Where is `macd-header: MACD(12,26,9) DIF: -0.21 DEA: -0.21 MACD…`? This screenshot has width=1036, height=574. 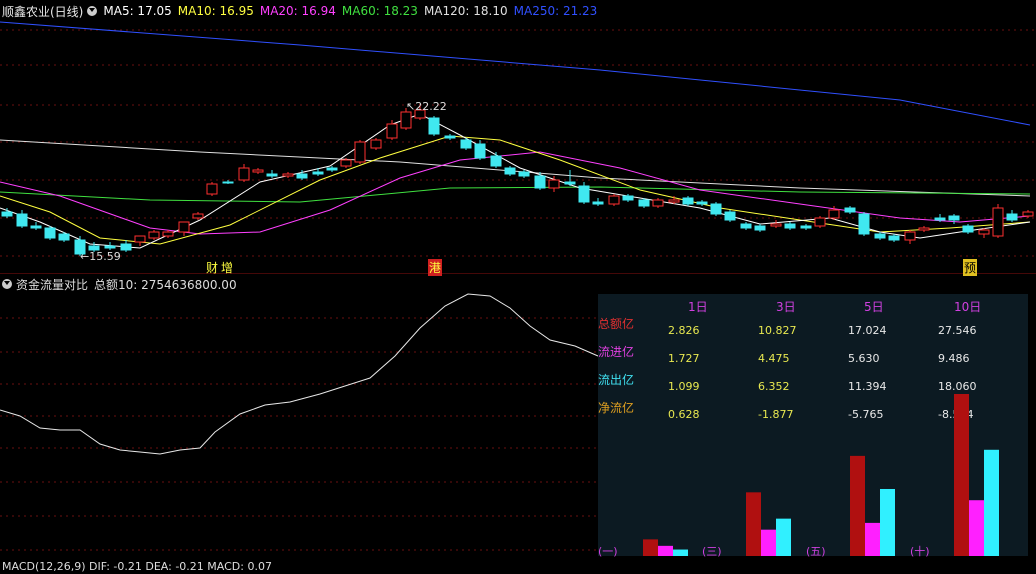 macd-header: MACD(12,26,9) DIF: -0.21 DEA: -0.21 MACD… is located at coordinates (137, 566).